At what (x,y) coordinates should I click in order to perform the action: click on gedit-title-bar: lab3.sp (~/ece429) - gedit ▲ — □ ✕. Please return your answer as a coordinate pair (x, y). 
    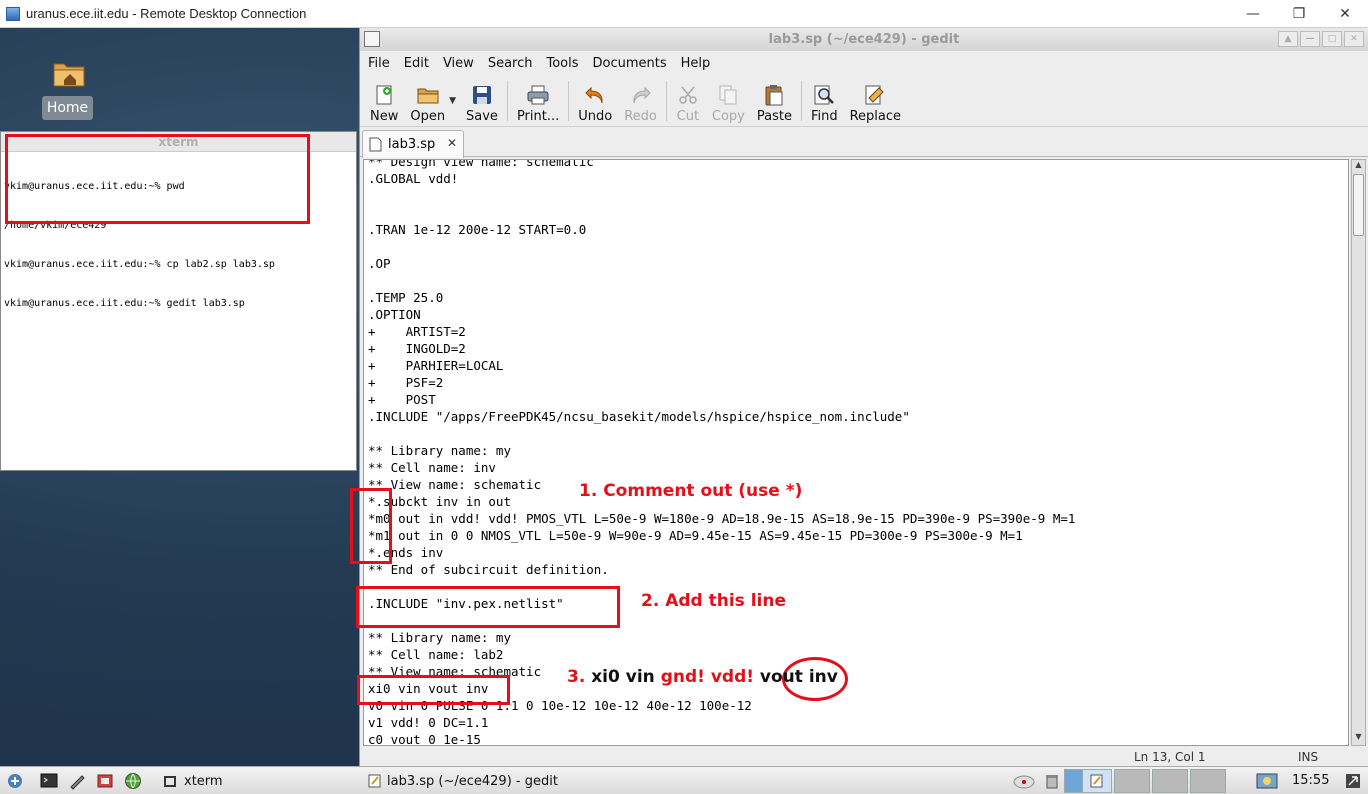
    Looking at the image, I should click on (864, 39).